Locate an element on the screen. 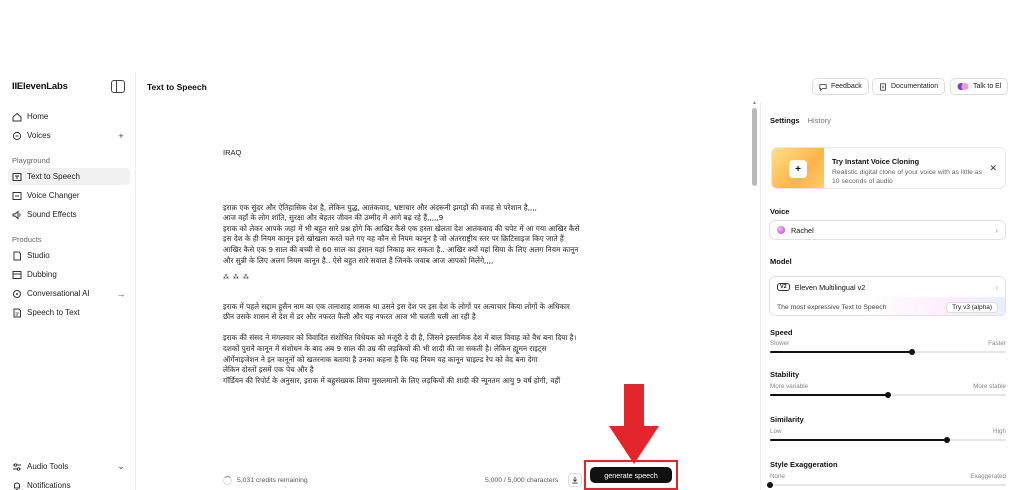  sidebar-item-label: Audio Tools is located at coordinates (48, 466).